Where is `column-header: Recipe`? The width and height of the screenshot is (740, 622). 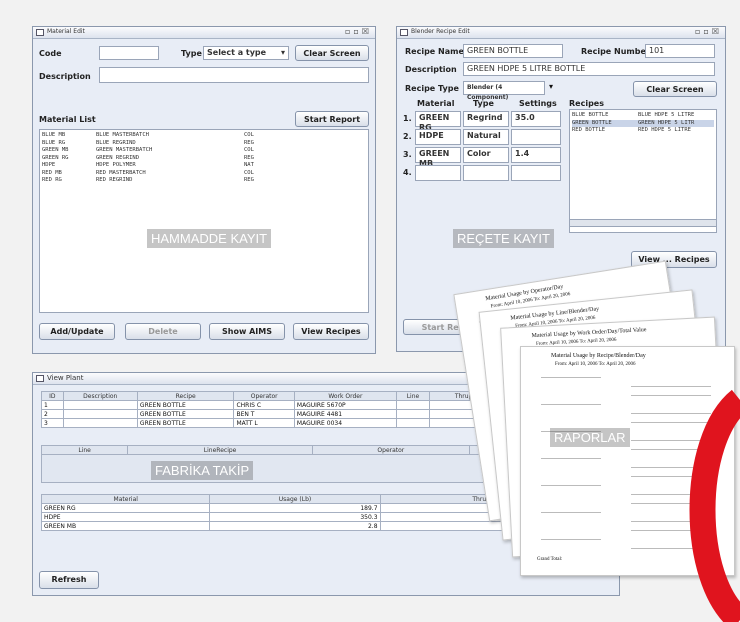 column-header: Recipe is located at coordinates (185, 396).